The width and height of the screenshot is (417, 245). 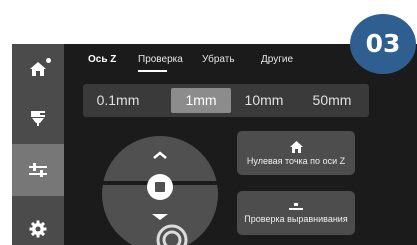 I want to click on sidebar-item-nozzle, so click(x=38, y=119).